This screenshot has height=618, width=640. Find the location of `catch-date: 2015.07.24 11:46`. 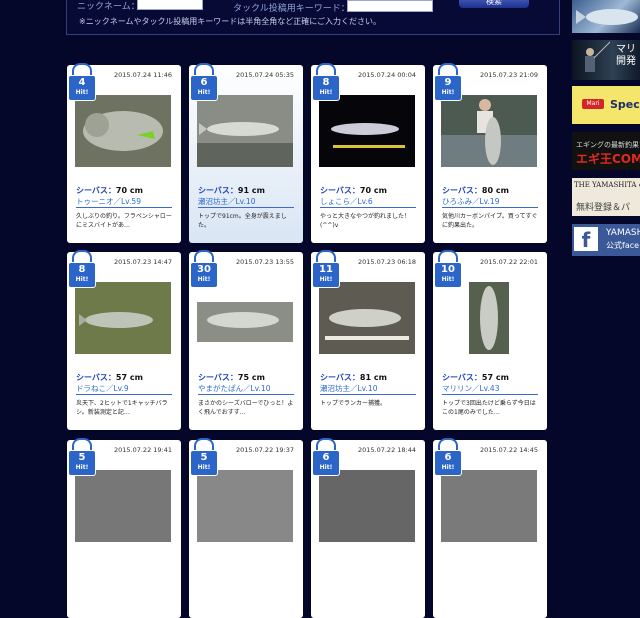

catch-date: 2015.07.24 11:46 is located at coordinates (142, 75).